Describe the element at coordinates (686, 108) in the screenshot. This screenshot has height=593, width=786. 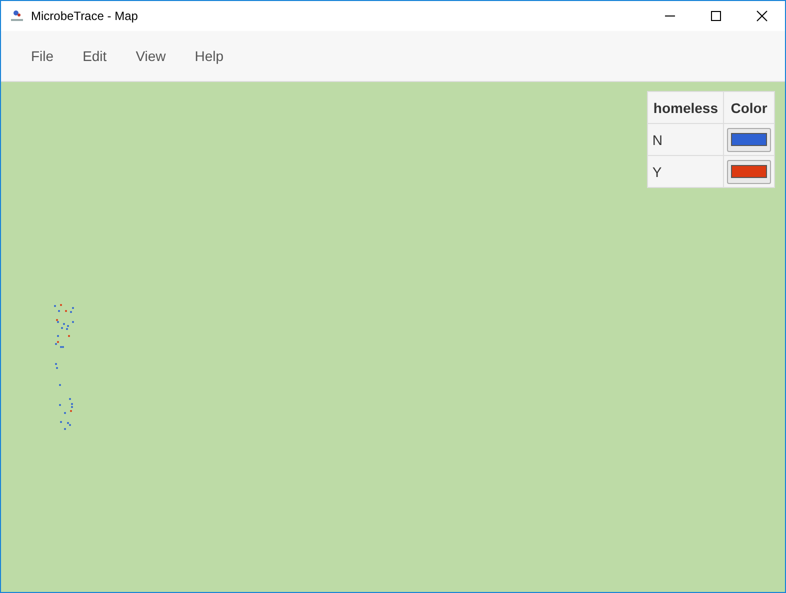
I see `table-header: homeless` at that location.